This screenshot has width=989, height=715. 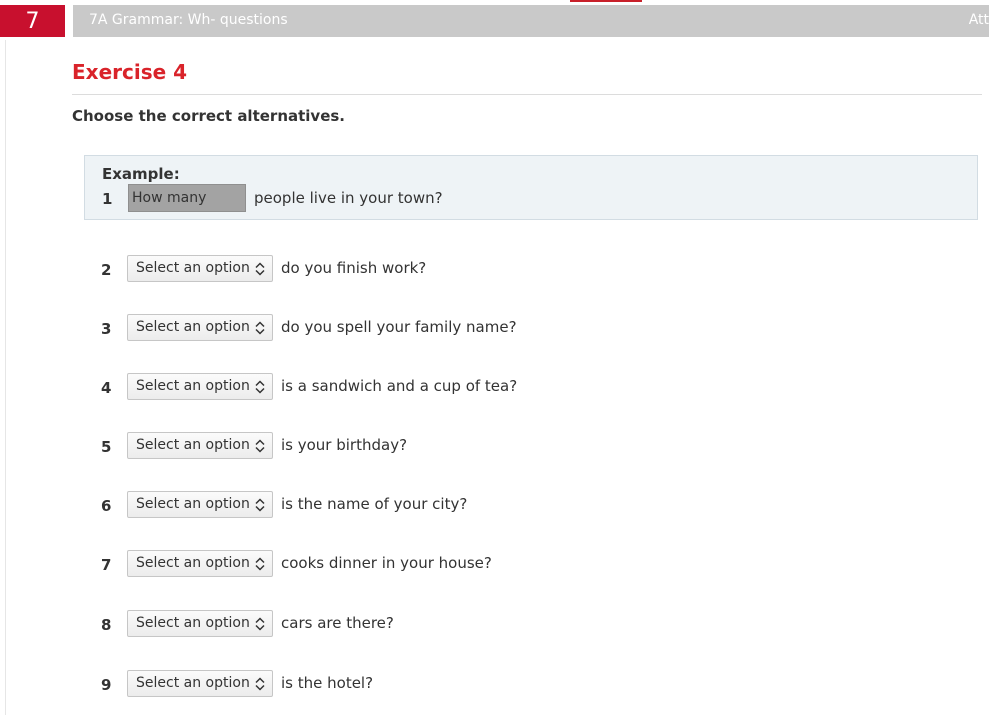 I want to click on example-number: 1, so click(x=107, y=199).